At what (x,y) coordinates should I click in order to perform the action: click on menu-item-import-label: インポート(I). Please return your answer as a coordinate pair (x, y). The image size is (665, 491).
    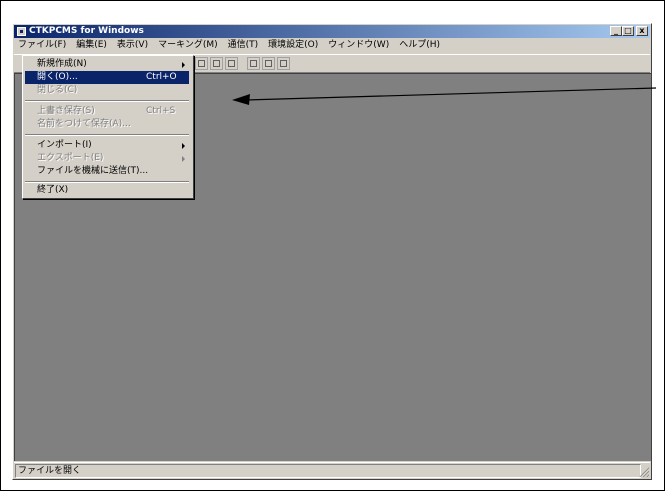
    Looking at the image, I should click on (64, 145).